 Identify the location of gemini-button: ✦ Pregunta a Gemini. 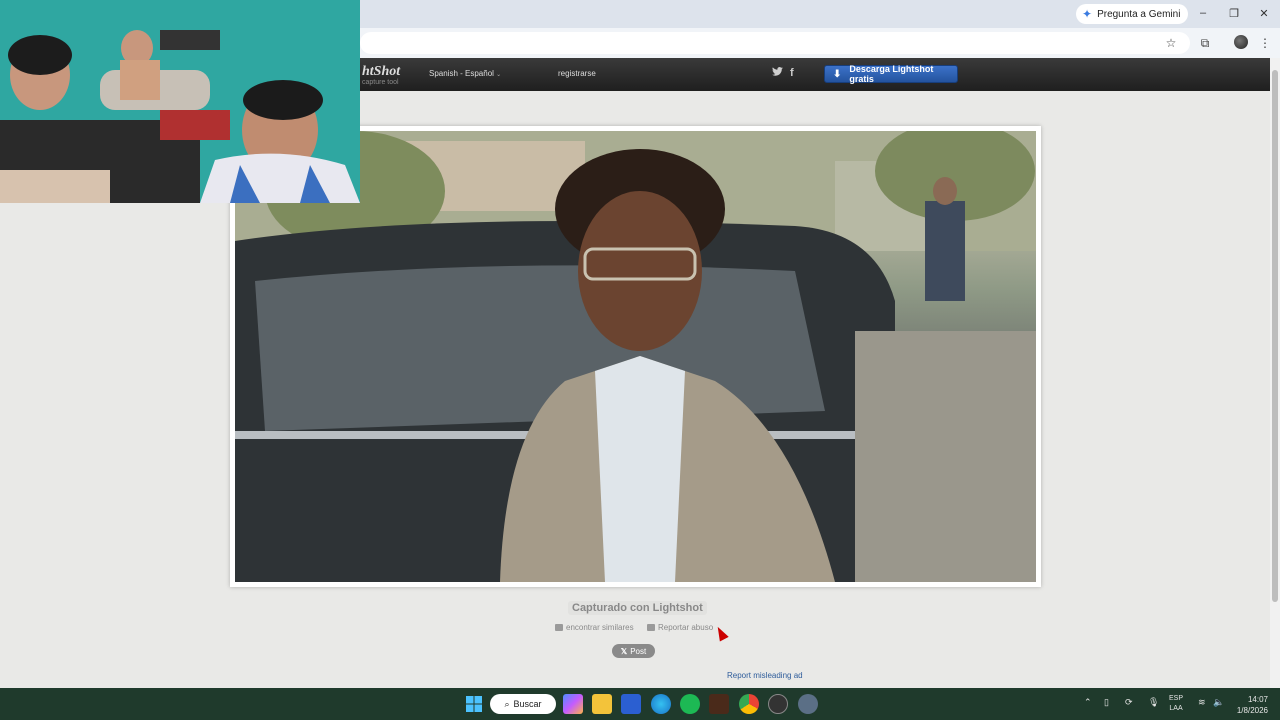
(1132, 14).